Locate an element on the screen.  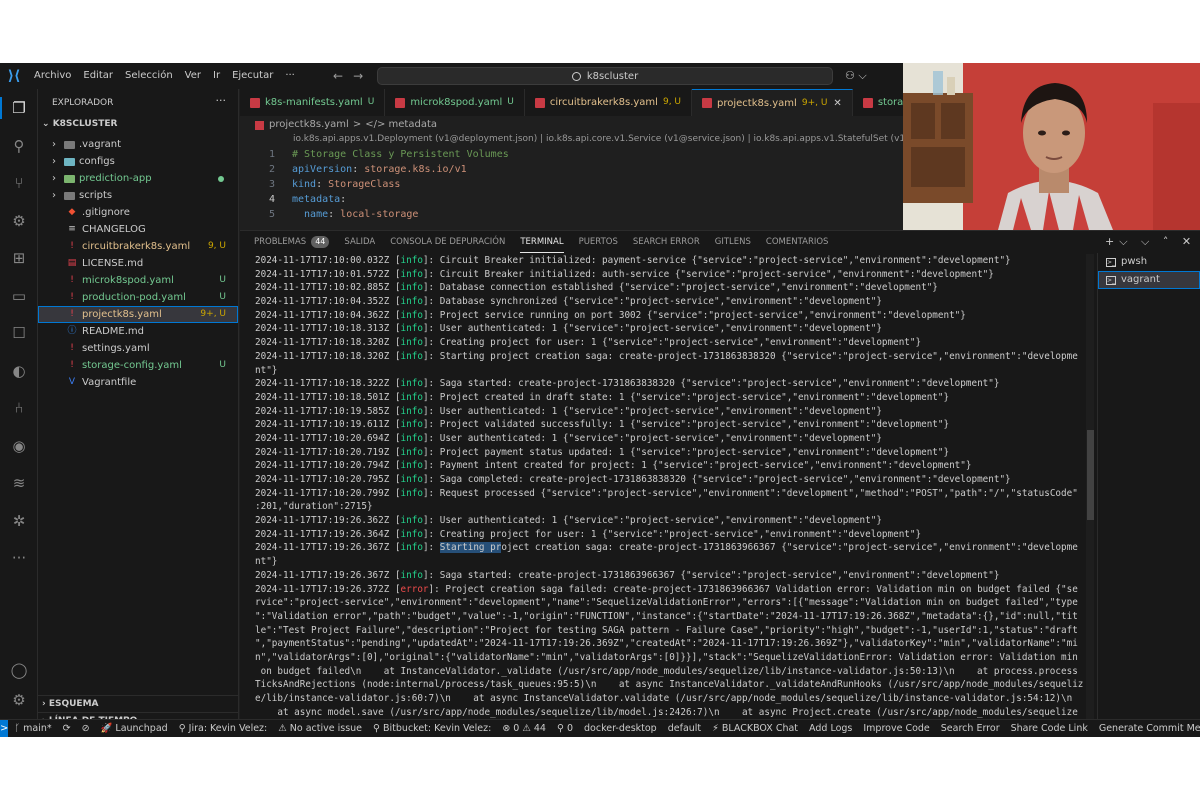
panel-tab-label: PUERTOS is located at coordinates (598, 242).